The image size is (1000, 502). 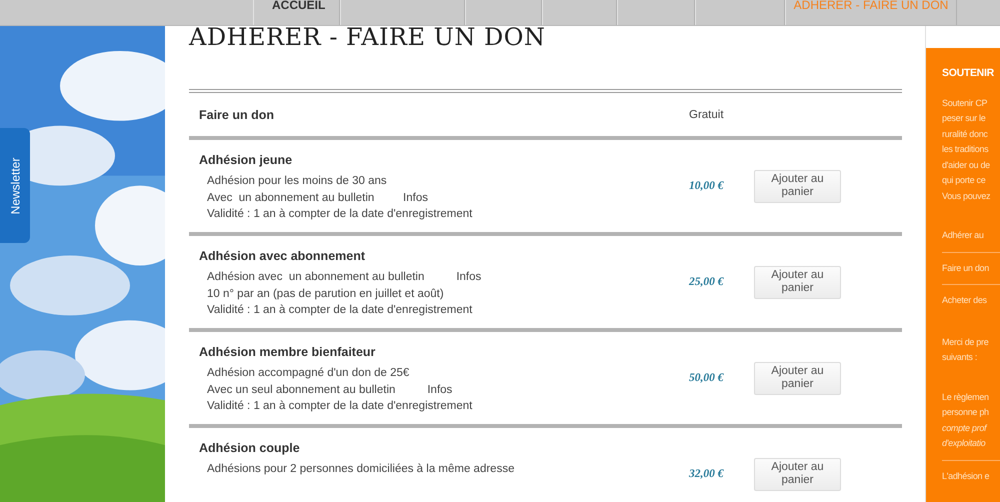 I want to click on sidebar-text: Merci de pre, so click(x=966, y=342).